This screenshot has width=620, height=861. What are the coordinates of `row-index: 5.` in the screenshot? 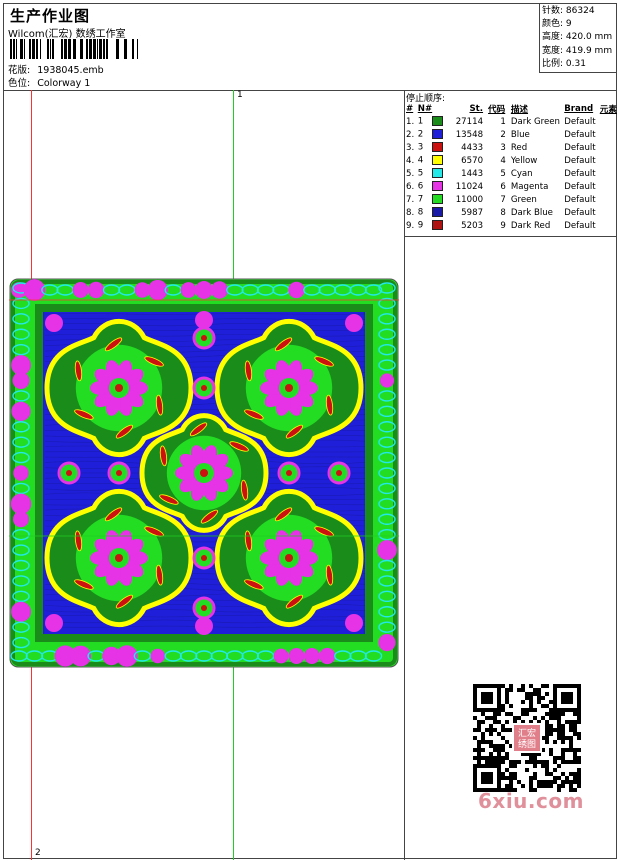 It's located at (410, 173).